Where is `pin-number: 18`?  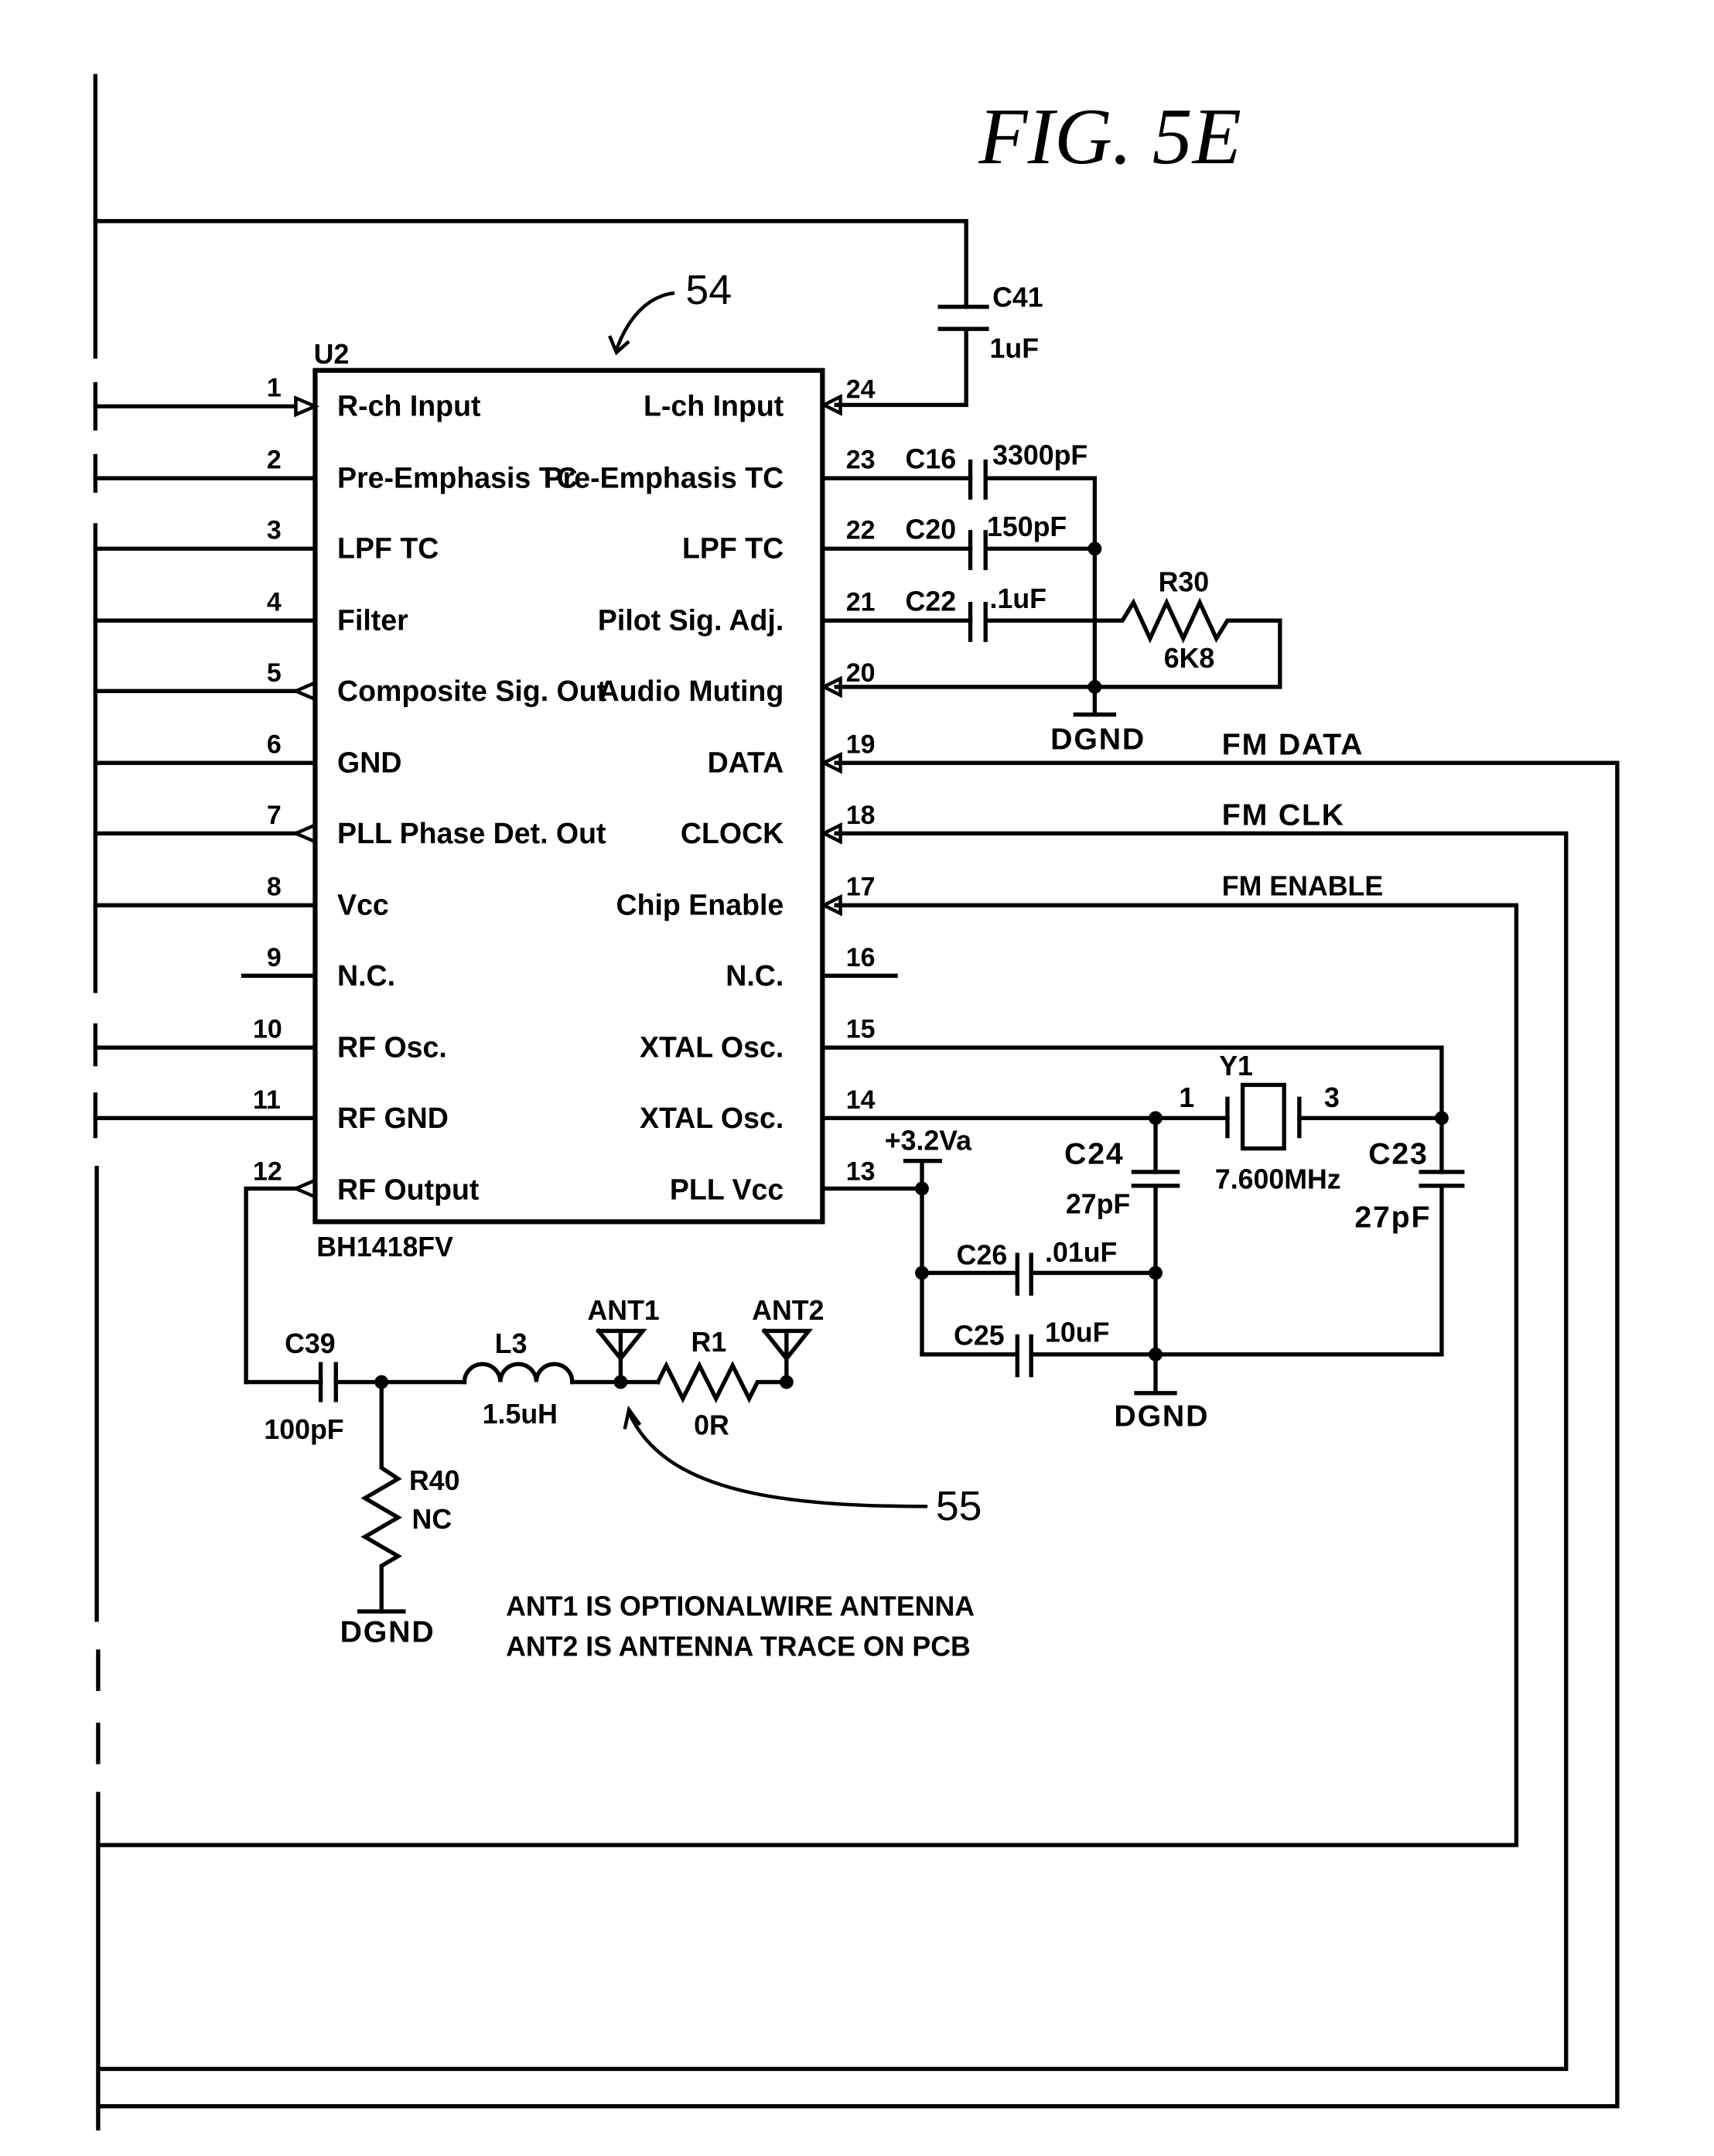 pin-number: 18 is located at coordinates (861, 815).